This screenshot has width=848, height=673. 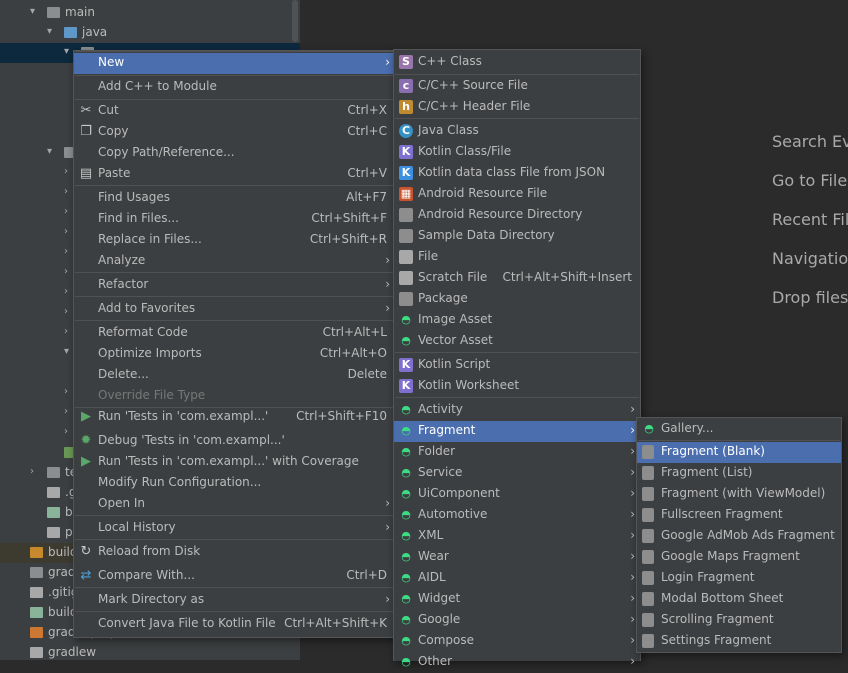 What do you see at coordinates (517, 641) in the screenshot?
I see `menu-item-compose: ◓ Compose ›` at bounding box center [517, 641].